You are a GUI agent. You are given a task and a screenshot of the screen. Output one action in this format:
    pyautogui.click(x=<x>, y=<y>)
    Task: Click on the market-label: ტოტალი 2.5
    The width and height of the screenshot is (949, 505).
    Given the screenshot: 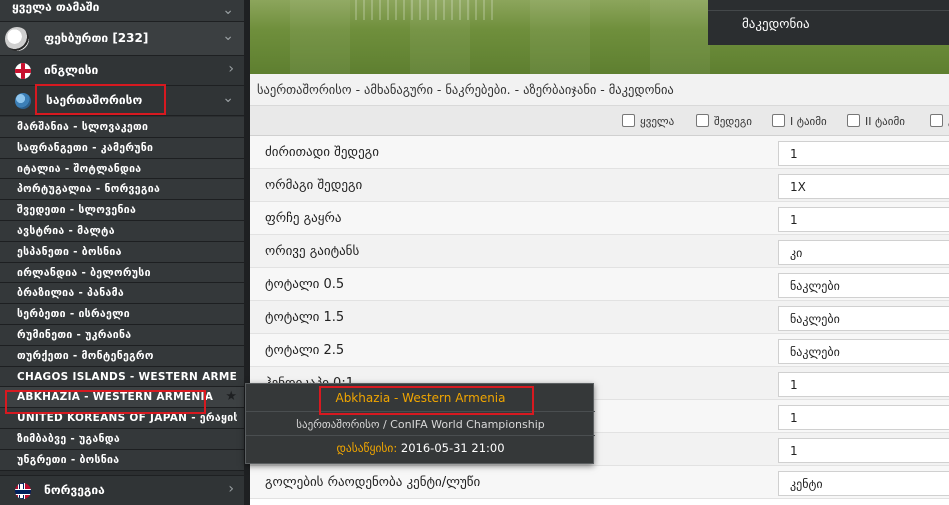 What is the action you would take?
    pyautogui.click(x=305, y=350)
    